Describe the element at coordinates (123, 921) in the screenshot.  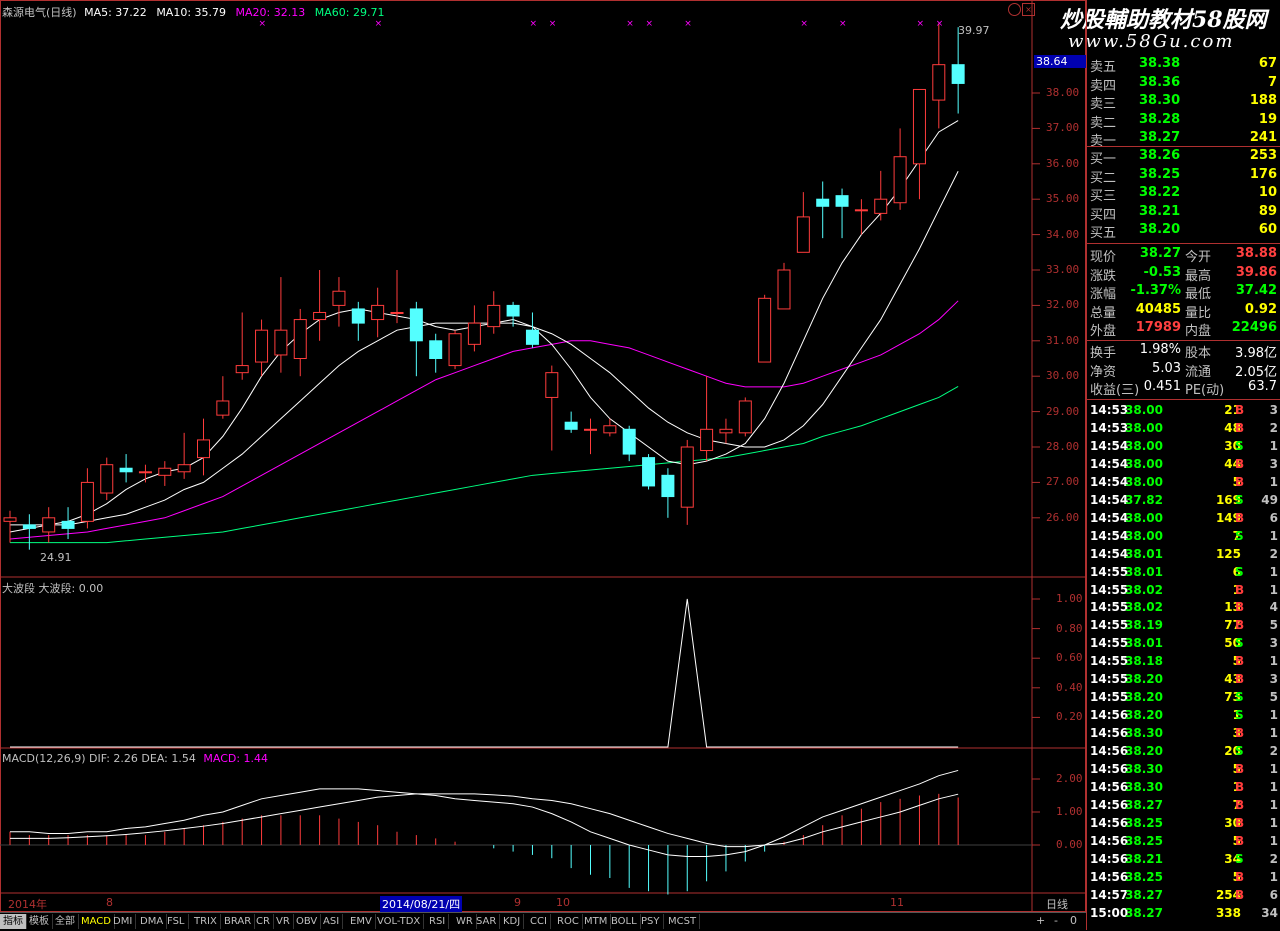
I see `tab-dmi: DMI` at that location.